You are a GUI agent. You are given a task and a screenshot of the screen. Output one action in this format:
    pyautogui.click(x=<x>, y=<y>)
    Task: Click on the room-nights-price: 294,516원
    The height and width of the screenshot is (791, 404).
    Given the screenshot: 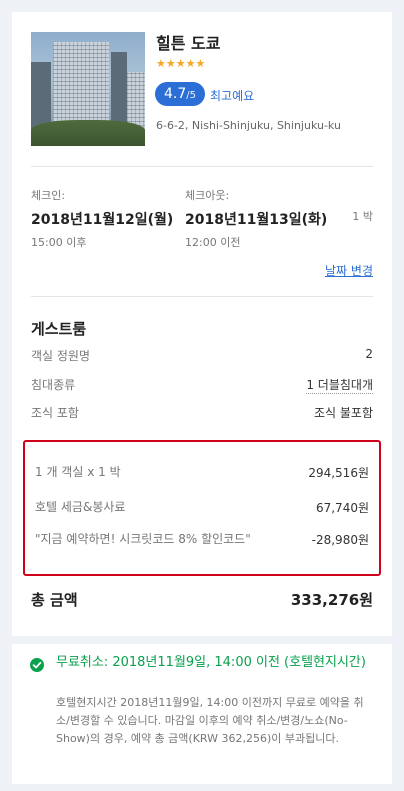 What is the action you would take?
    pyautogui.click(x=338, y=473)
    